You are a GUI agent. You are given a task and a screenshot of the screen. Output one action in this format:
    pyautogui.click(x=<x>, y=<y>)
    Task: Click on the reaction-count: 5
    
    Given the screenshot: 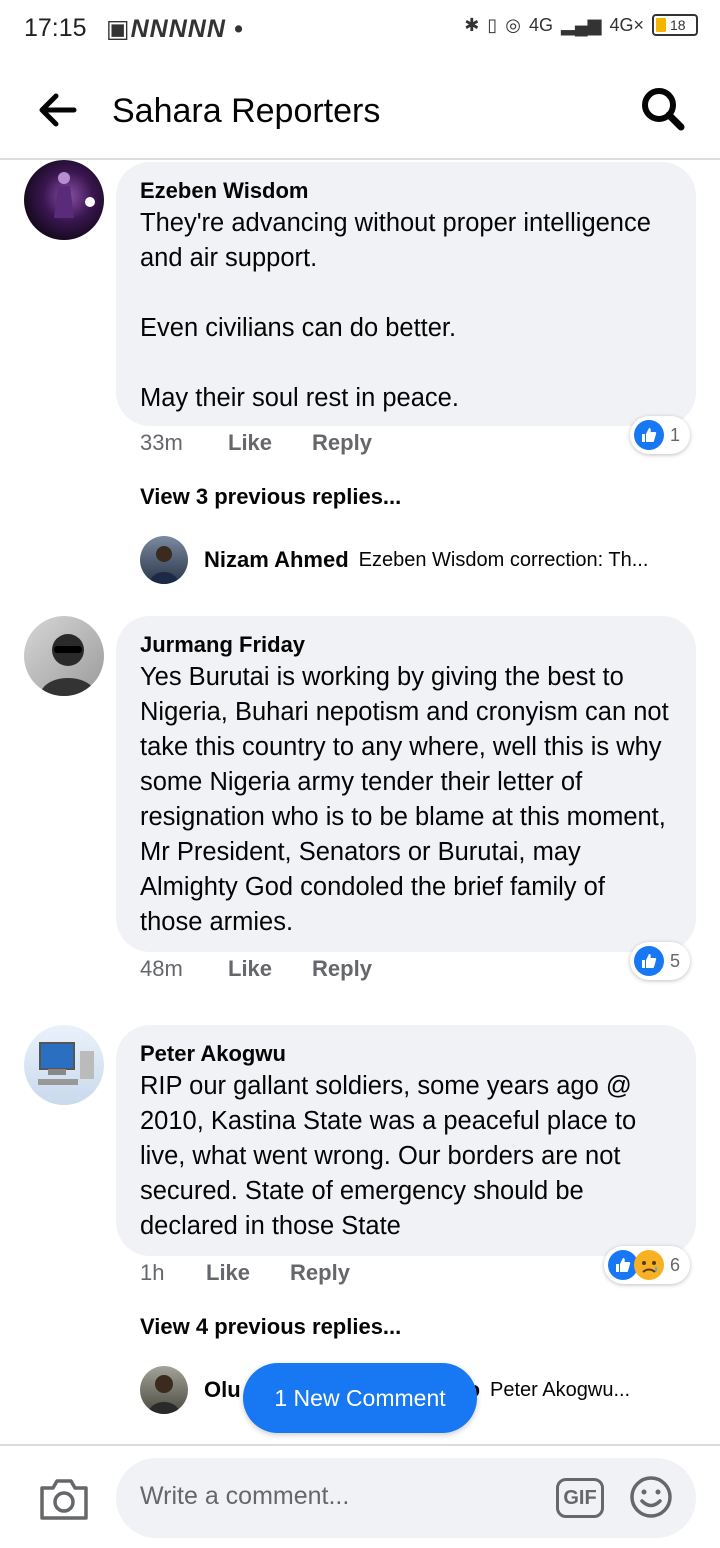 What is the action you would take?
    pyautogui.click(x=674, y=960)
    